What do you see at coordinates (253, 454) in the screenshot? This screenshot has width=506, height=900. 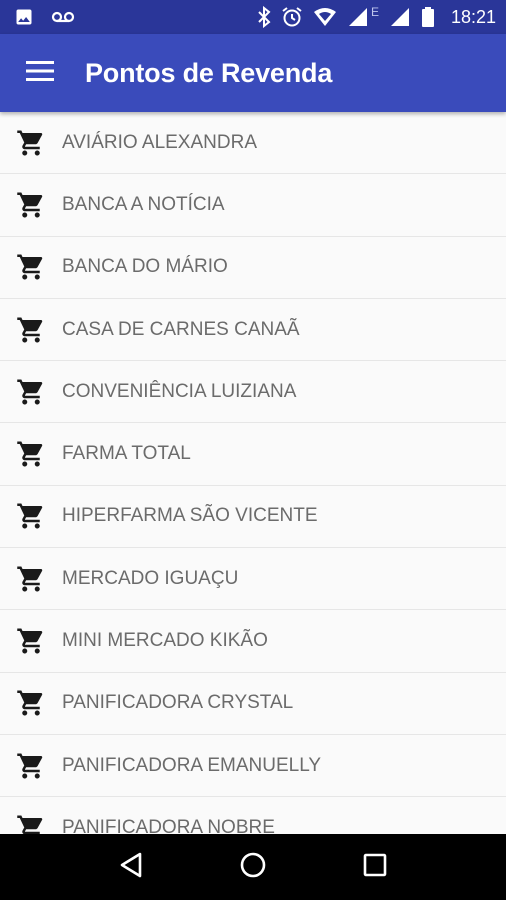 I see `list-item: FARMA TOTAL` at bounding box center [253, 454].